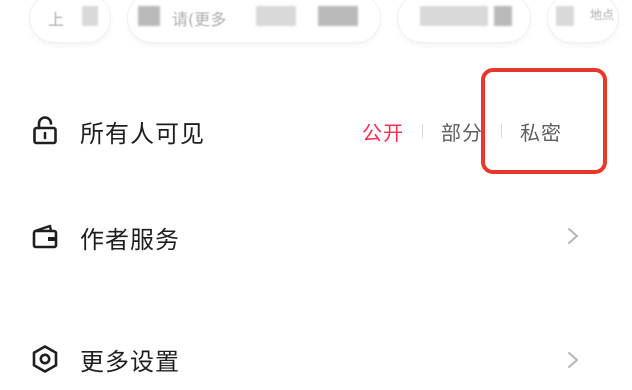 This screenshot has width=632, height=390. I want to click on top-chip-label: 上, so click(56, 19).